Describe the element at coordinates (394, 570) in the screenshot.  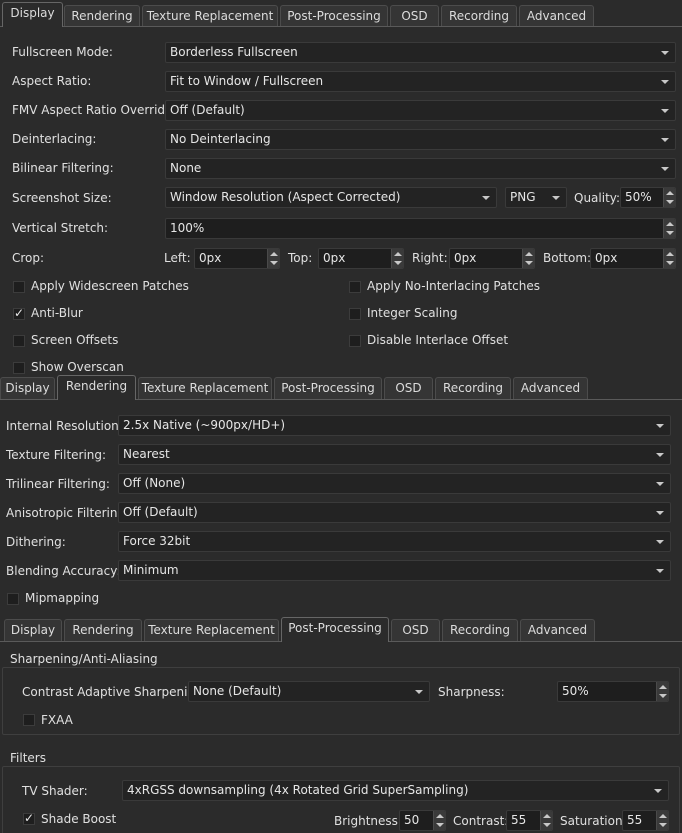
I see `blending-accuracy-dropdown: Minimum` at that location.